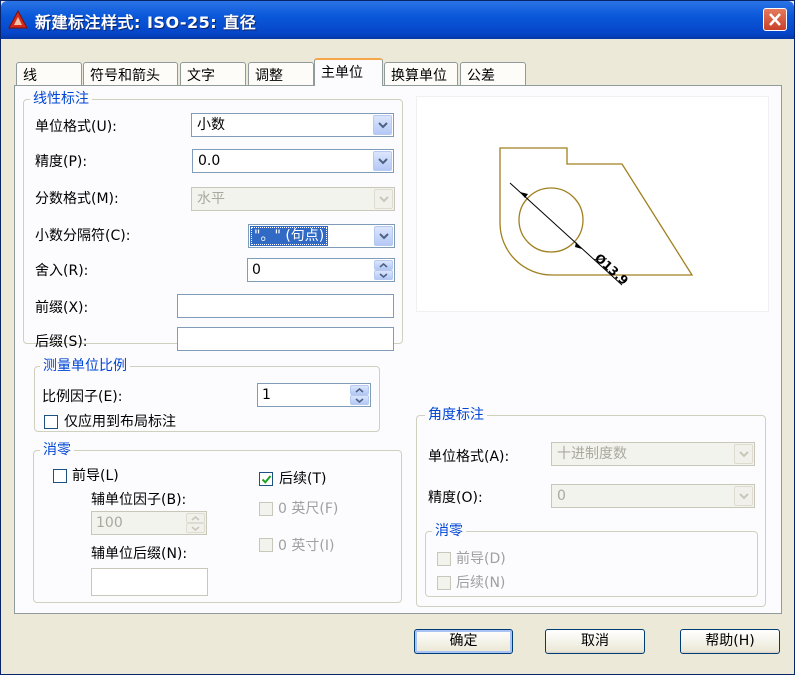 The height and width of the screenshot is (675, 795). I want to click on decimal-separator-select: "。" (句点), so click(321, 236).